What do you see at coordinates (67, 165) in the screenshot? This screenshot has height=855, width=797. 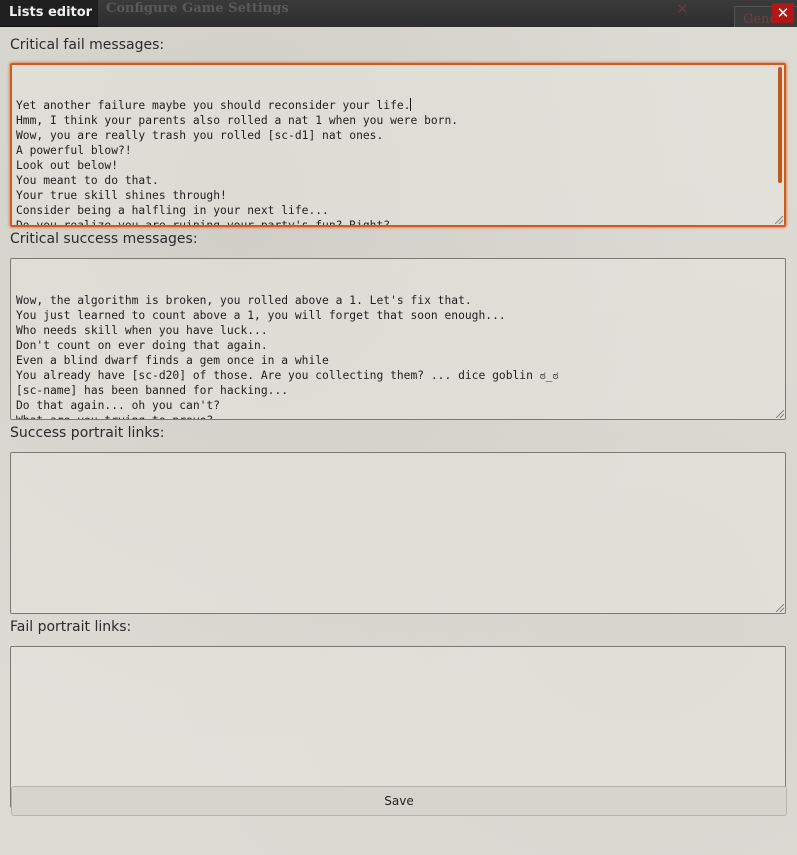 I see `critical-fail-line: Look out below!` at bounding box center [67, 165].